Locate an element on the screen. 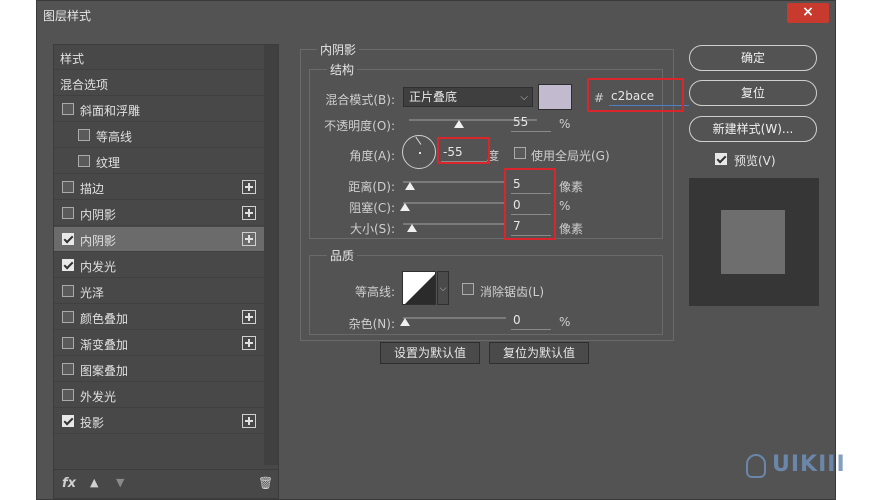  style-list-item: 等高线 is located at coordinates (159, 135).